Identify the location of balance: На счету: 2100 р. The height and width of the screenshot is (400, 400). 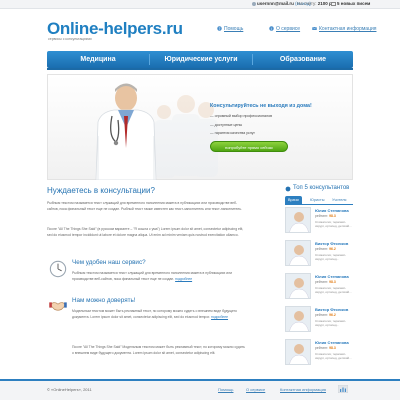
(314, 3).